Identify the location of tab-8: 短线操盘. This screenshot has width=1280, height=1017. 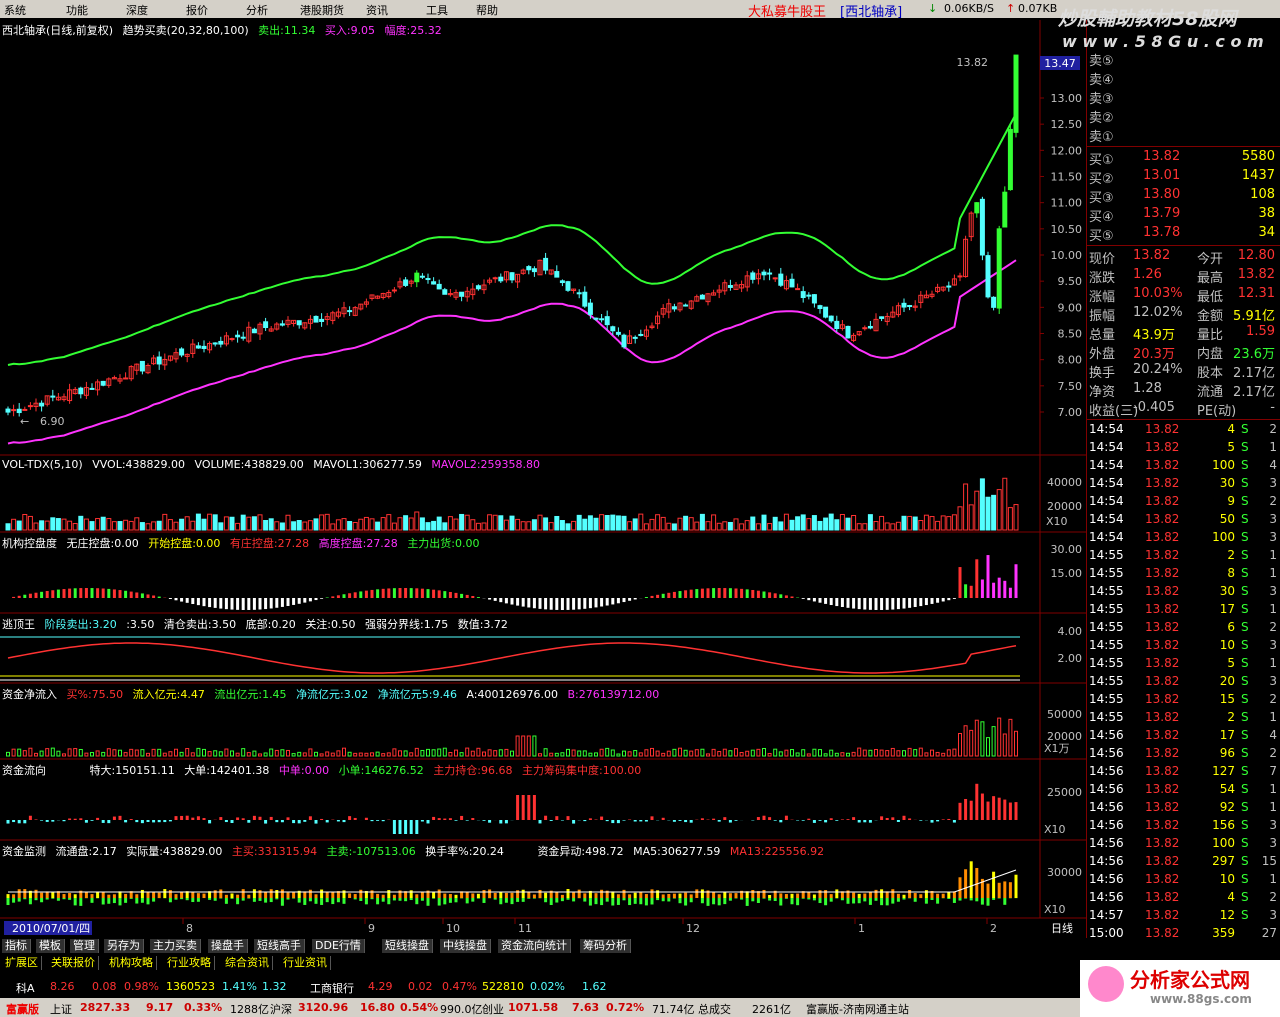
(407, 946).